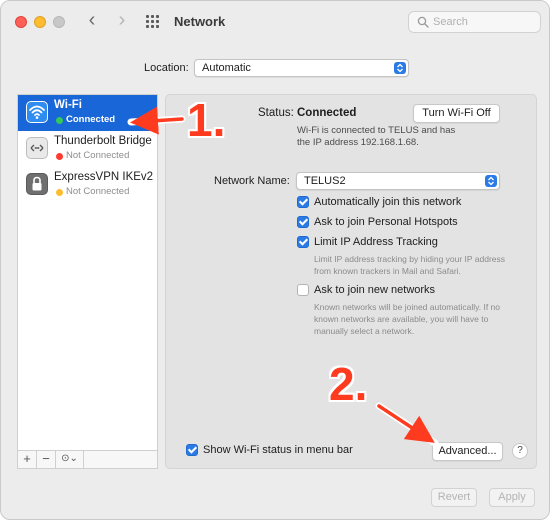 This screenshot has width=550, height=520. I want to click on ask-new-networks-checkbox, so click(303, 290).